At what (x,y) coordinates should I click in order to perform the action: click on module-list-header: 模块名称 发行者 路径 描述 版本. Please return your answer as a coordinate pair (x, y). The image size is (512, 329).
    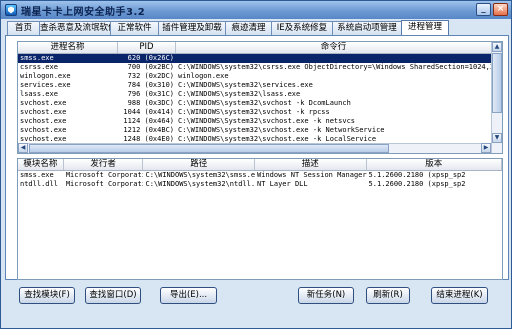
    Looking at the image, I should click on (260, 165).